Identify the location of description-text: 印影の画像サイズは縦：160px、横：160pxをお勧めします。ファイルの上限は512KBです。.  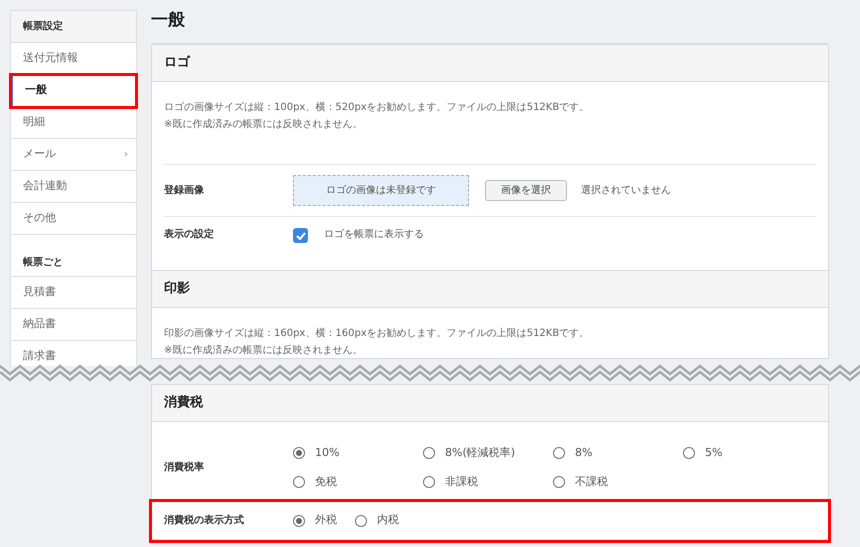
(377, 333).